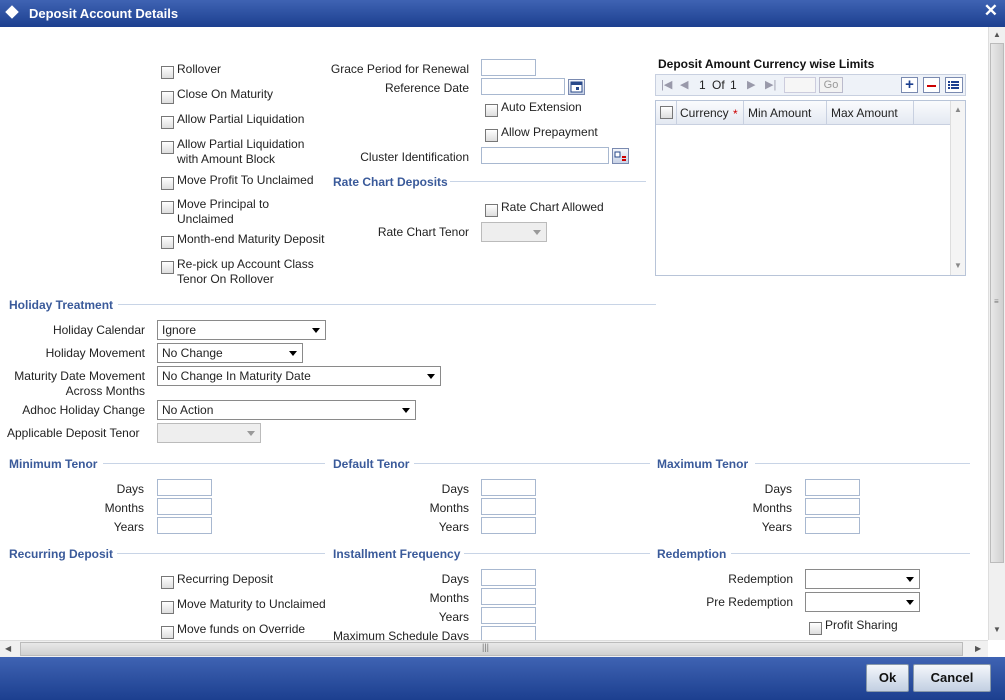 The height and width of the screenshot is (700, 1005). Describe the element at coordinates (931, 85) in the screenshot. I see `minus-icon` at that location.